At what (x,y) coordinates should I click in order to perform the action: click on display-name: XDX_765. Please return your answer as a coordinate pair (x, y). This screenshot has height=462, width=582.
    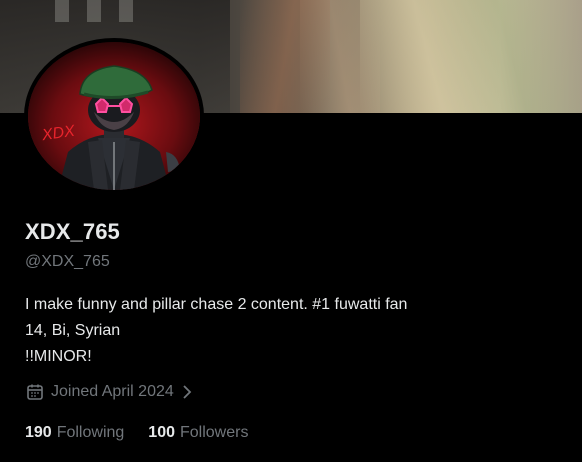
    Looking at the image, I should click on (72, 231).